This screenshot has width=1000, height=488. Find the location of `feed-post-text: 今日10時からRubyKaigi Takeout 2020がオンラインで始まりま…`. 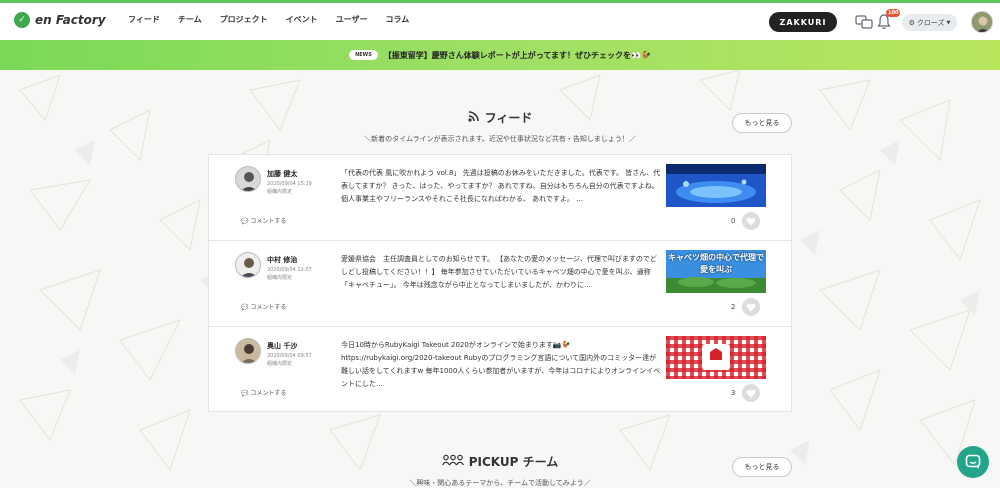

feed-post-text: 今日10時からRubyKaigi Takeout 2020がオンラインで始まりま… is located at coordinates (501, 365).